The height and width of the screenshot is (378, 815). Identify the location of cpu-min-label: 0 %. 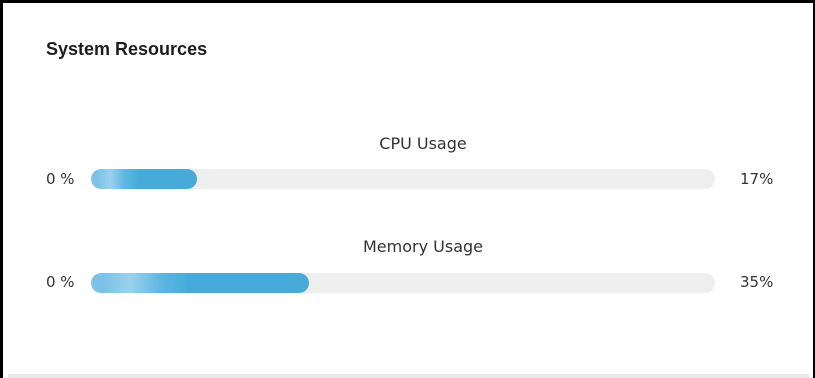
(60, 179).